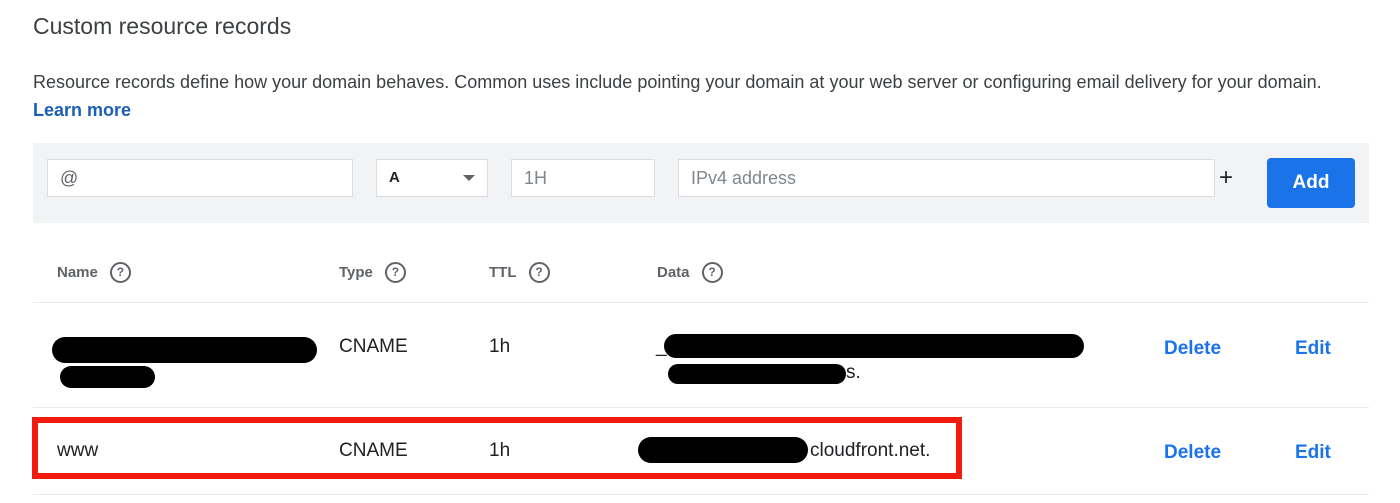  Describe the element at coordinates (82, 110) in the screenshot. I see `learn-more-link: Learn more` at that location.